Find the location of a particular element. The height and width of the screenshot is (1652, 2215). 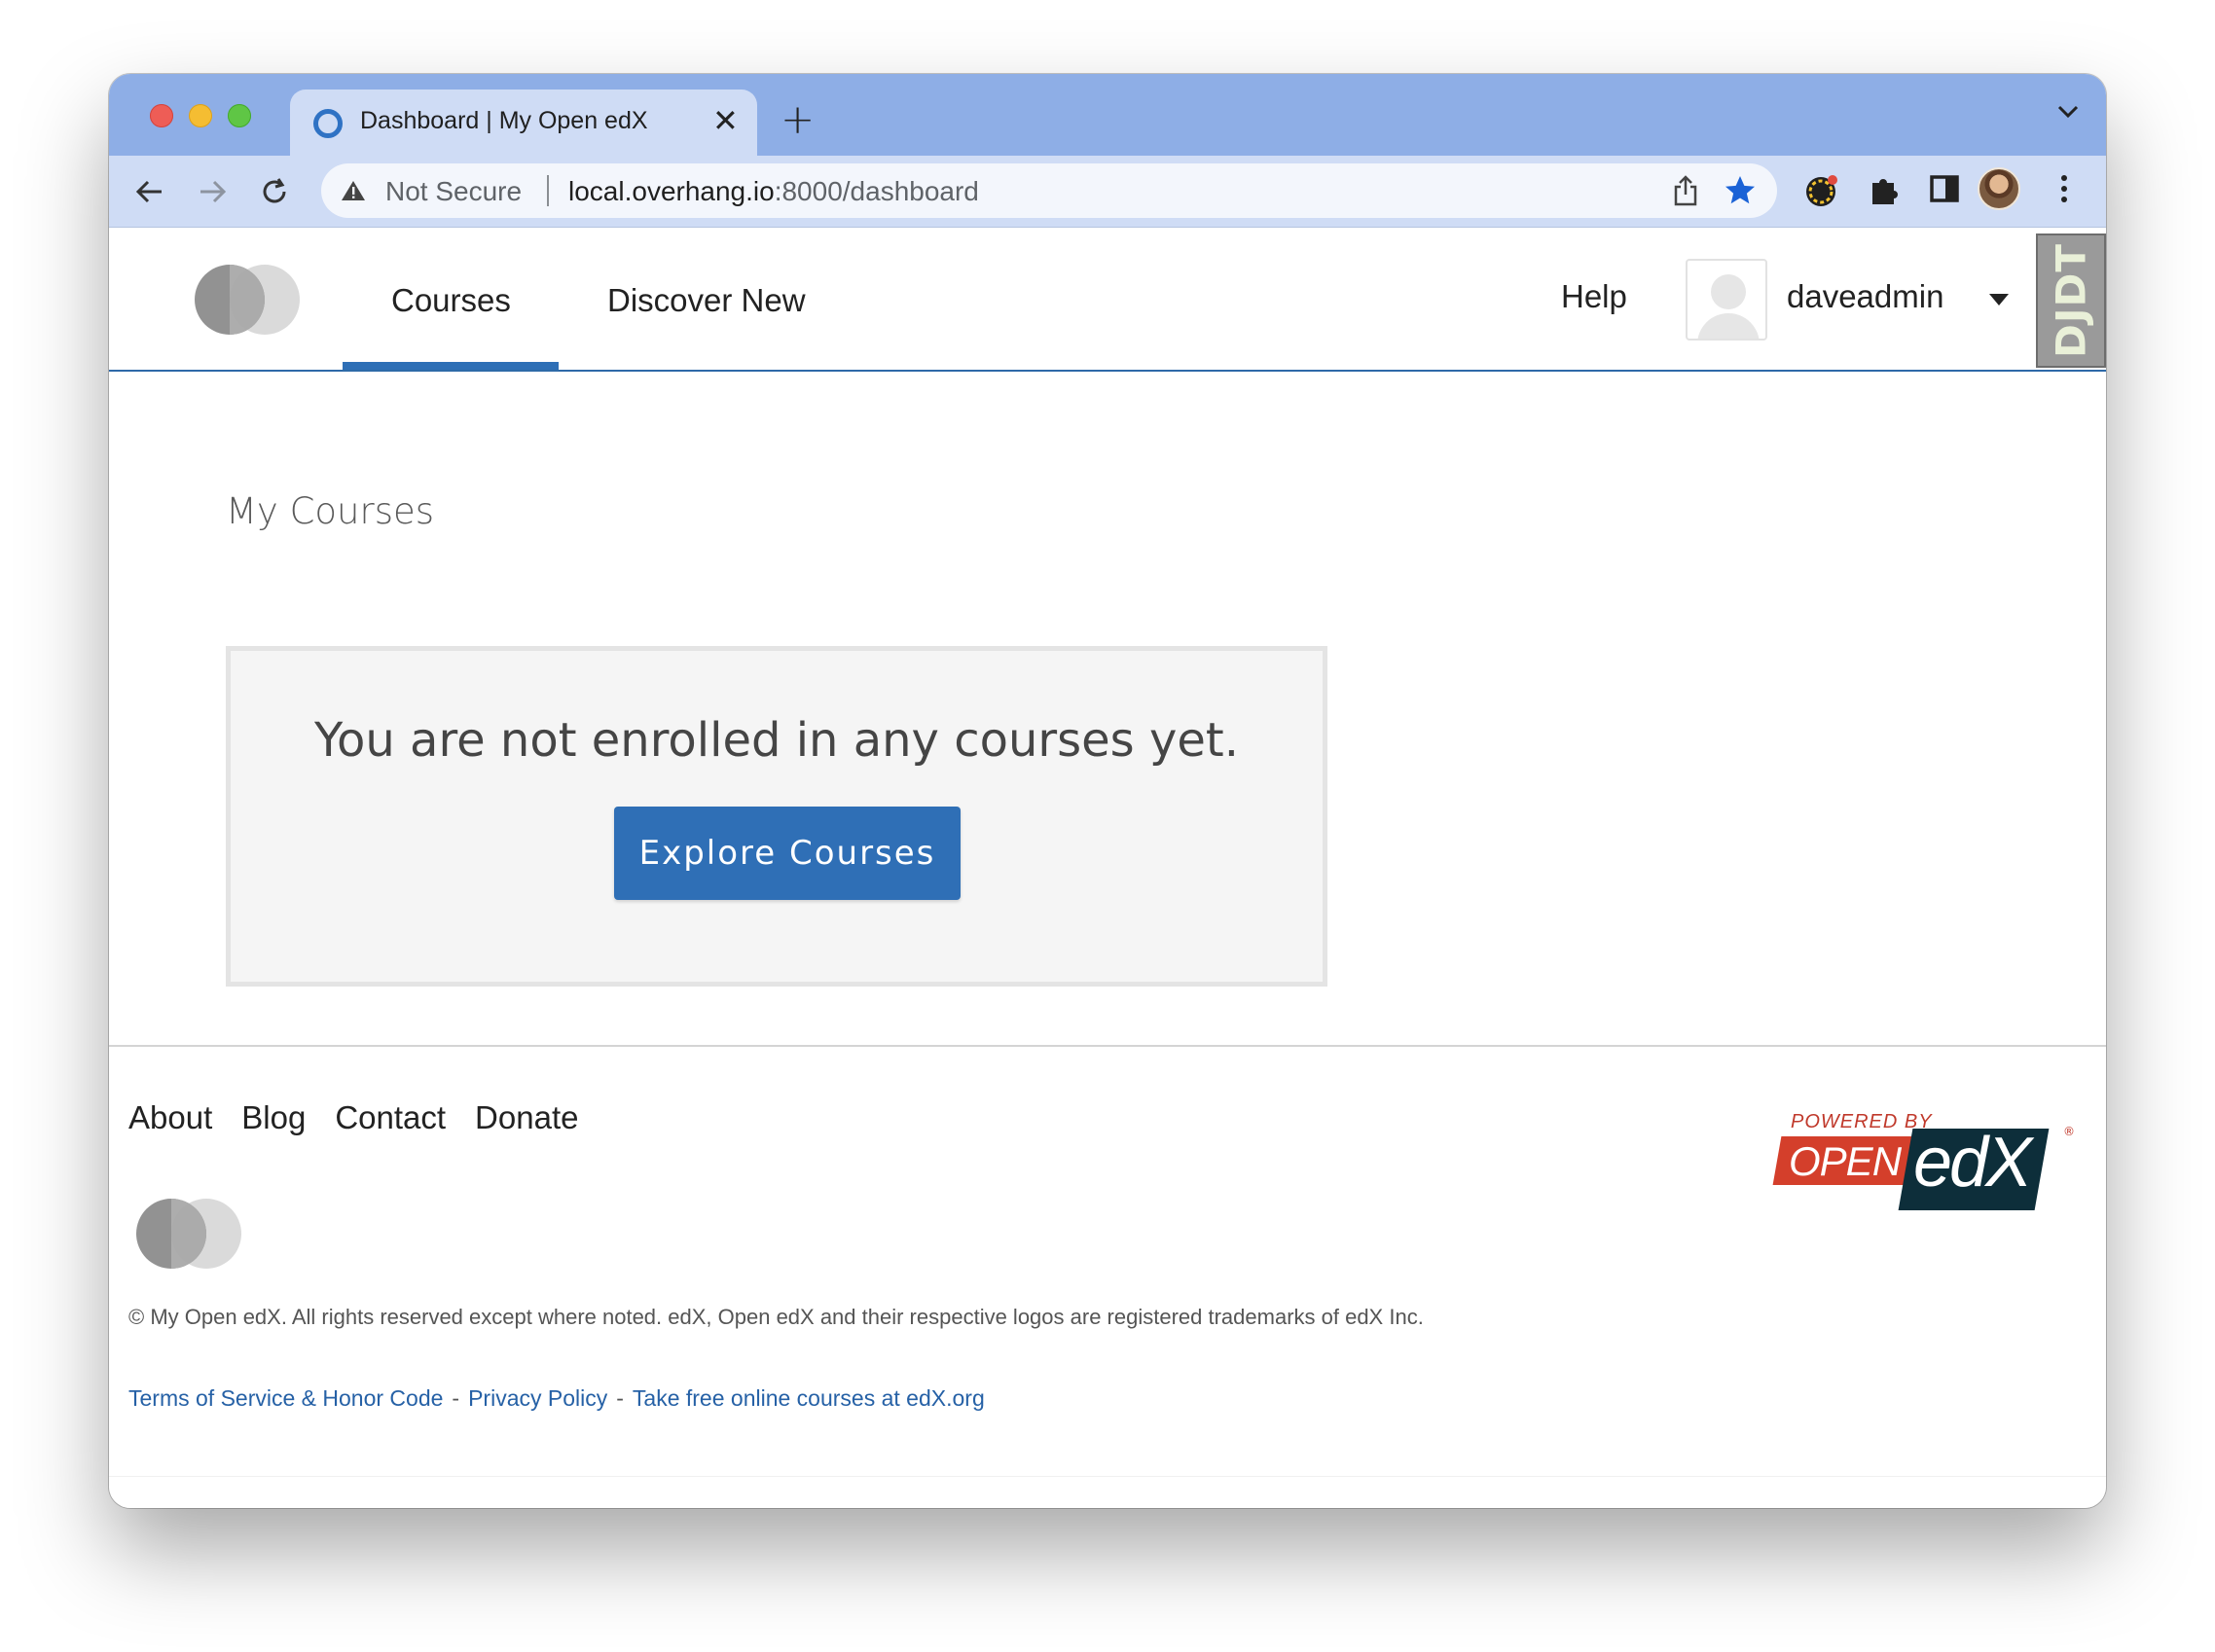

url-host: local.overhang.io is located at coordinates (671, 191).